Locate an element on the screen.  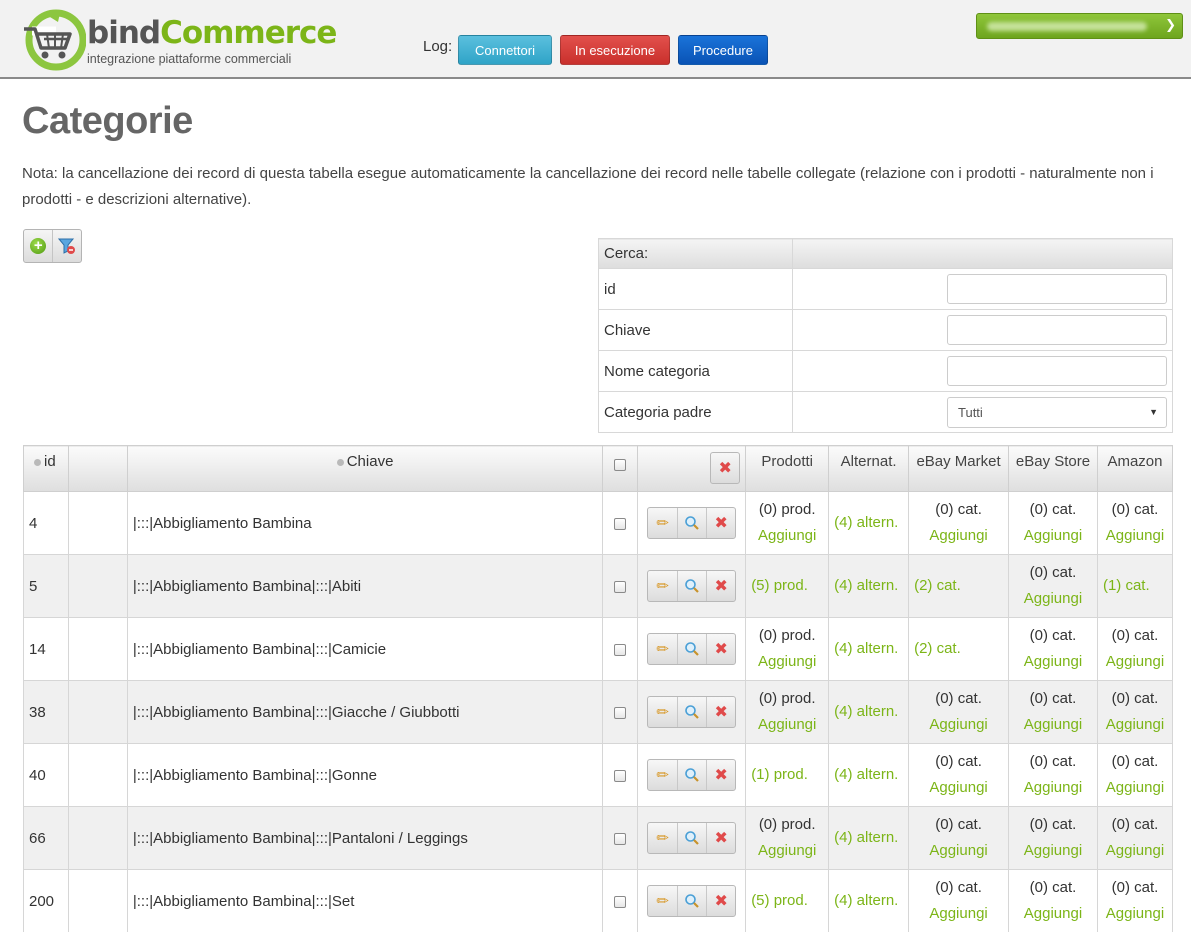
col-header-ebay-market: eBay Market is located at coordinates (959, 468).